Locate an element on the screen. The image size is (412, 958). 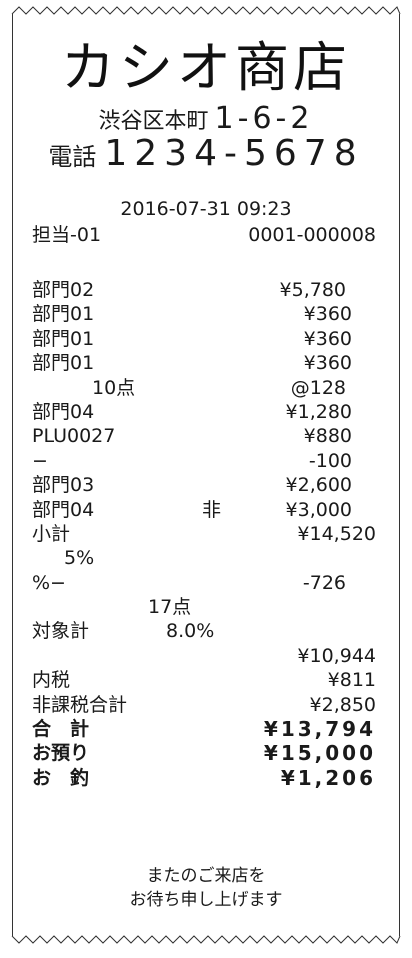
taxable-total-row: 対象計 8.0% is located at coordinates (204, 631).